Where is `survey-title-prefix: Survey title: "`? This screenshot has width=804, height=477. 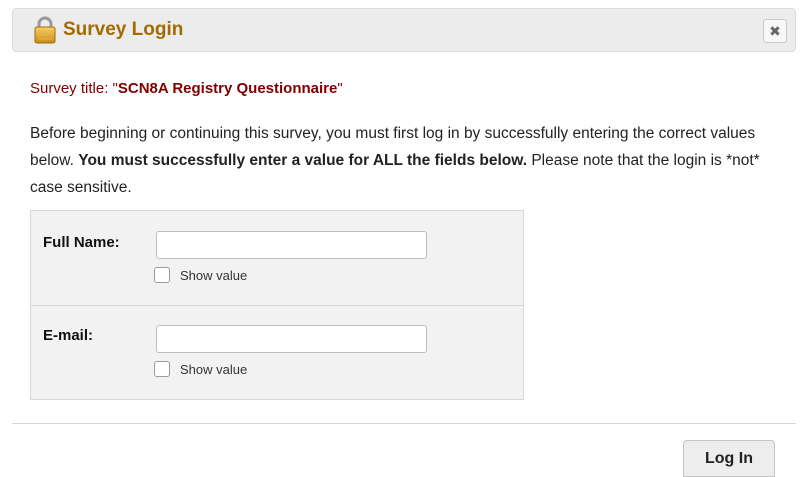
survey-title-prefix: Survey title: " is located at coordinates (74, 88).